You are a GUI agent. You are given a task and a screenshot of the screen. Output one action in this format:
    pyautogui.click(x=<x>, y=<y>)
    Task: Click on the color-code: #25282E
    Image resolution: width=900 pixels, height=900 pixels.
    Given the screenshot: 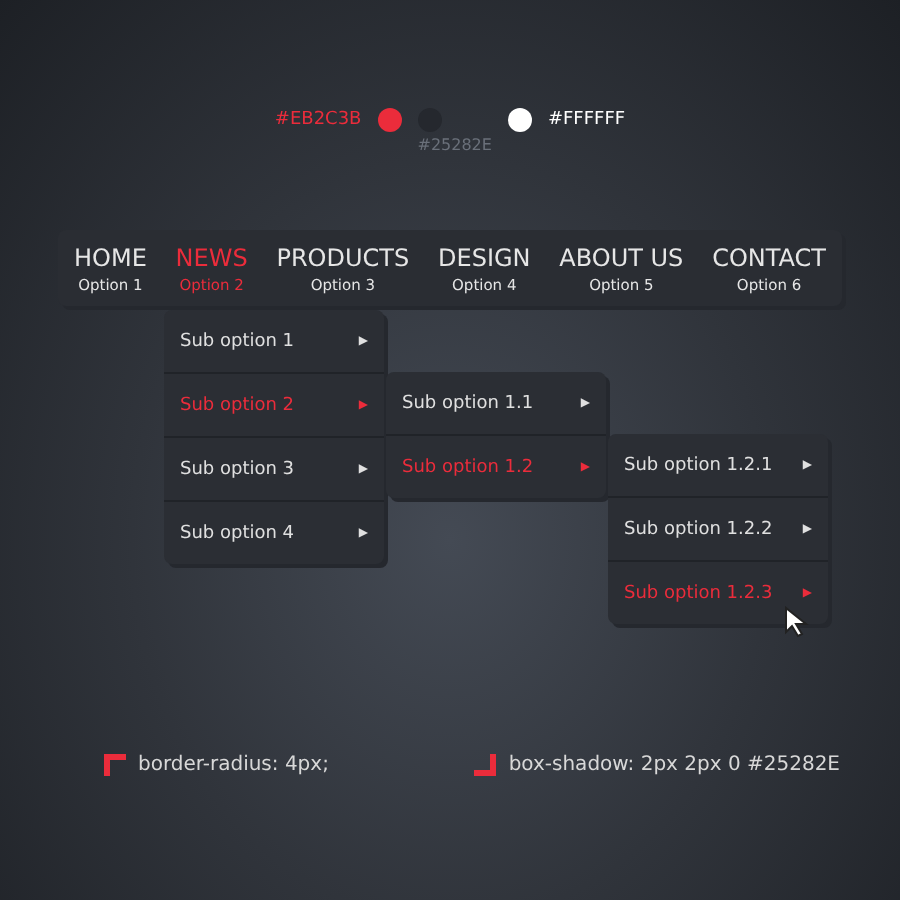 What is the action you would take?
    pyautogui.click(x=454, y=145)
    